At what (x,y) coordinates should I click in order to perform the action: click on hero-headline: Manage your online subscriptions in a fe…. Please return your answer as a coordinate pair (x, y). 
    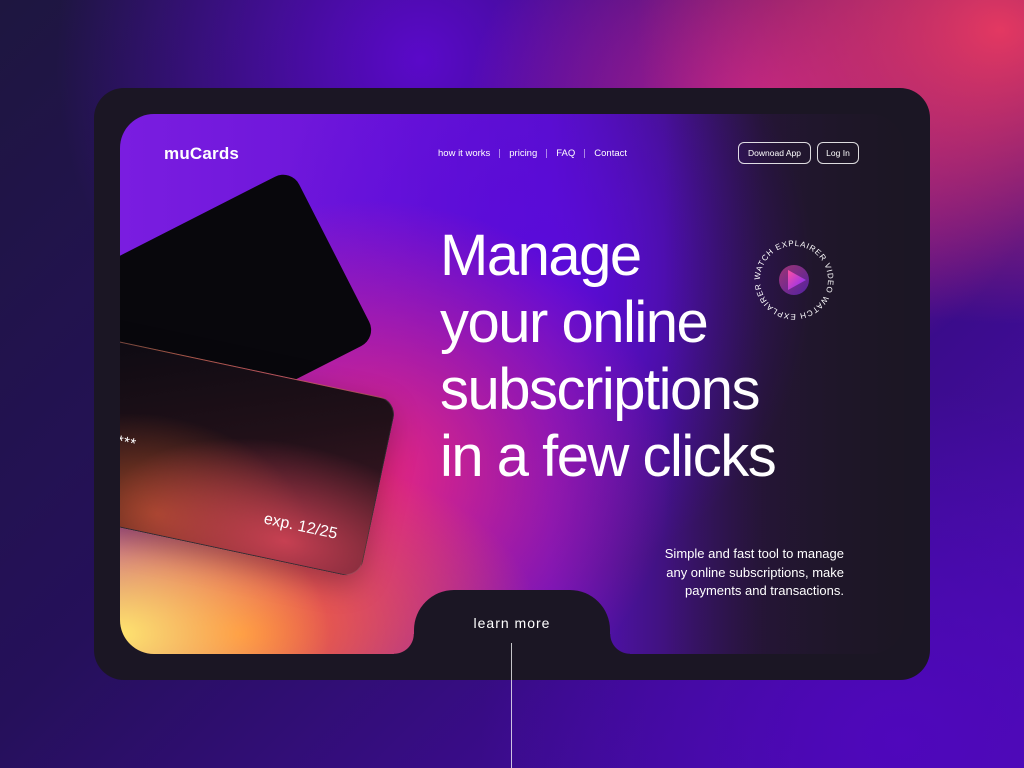
    Looking at the image, I should click on (608, 356).